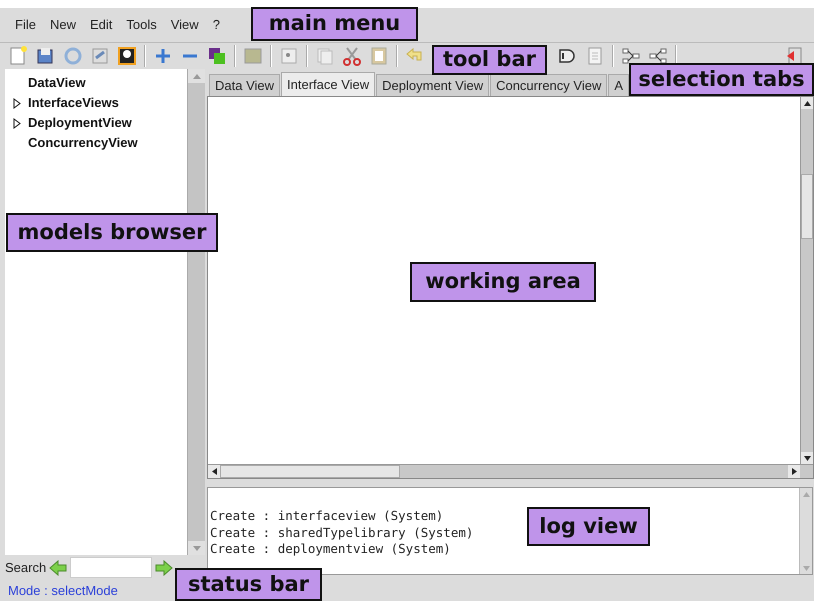 This screenshot has height=601, width=814. I want to click on new-file-icon, so click(19, 56).